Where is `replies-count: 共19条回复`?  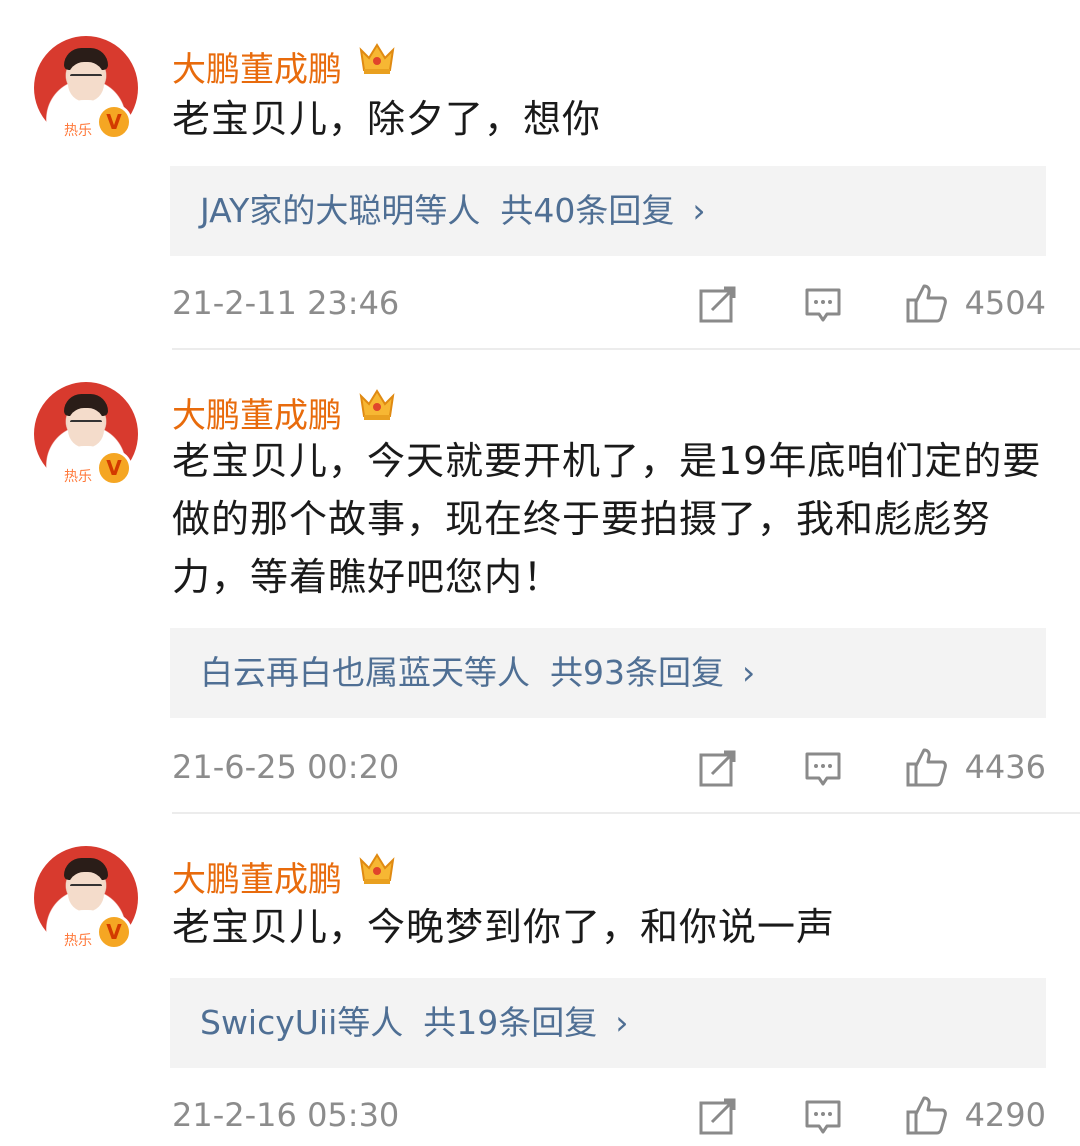
replies-count: 共19条回复 is located at coordinates (510, 1022).